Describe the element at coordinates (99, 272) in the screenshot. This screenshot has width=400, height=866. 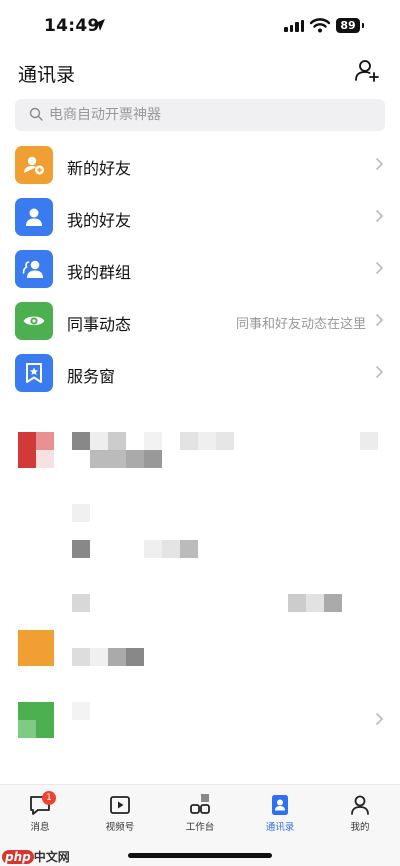
I see `menu-label: 我的群组` at that location.